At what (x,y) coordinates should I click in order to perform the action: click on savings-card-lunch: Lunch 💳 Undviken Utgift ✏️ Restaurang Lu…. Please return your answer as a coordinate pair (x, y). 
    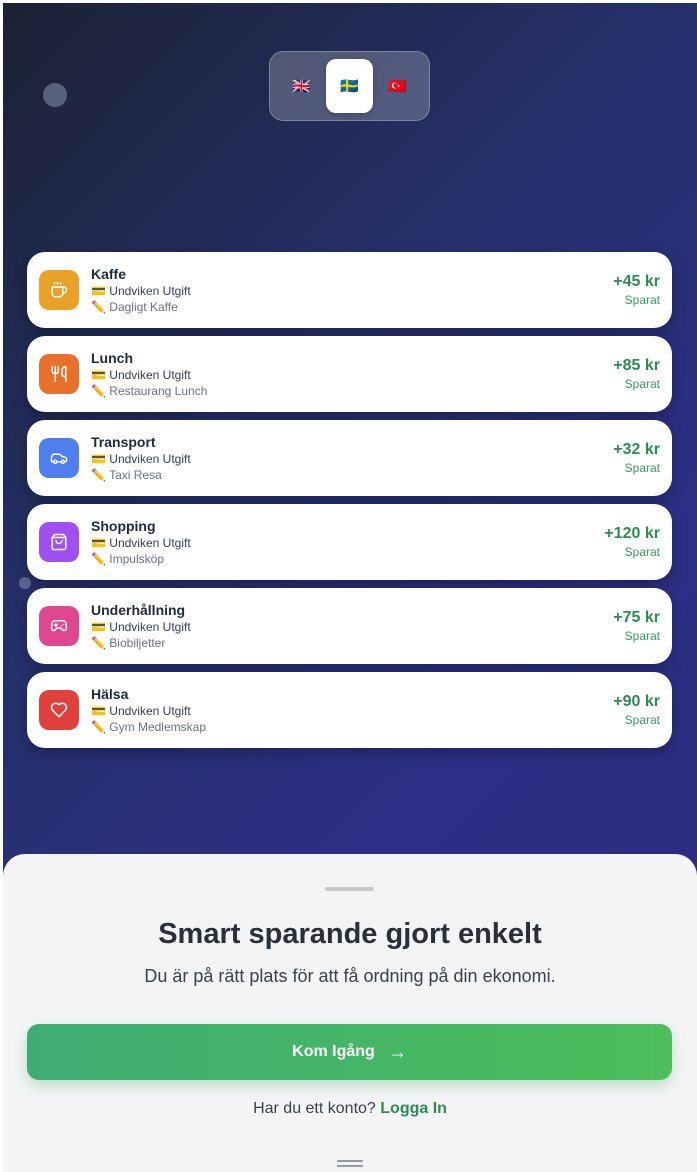
    Looking at the image, I should click on (349, 374).